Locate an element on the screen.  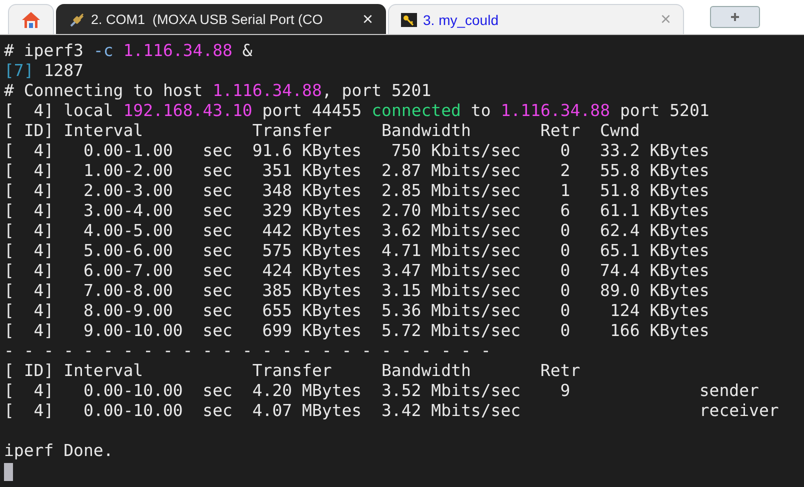
new-tab-button is located at coordinates (735, 17).